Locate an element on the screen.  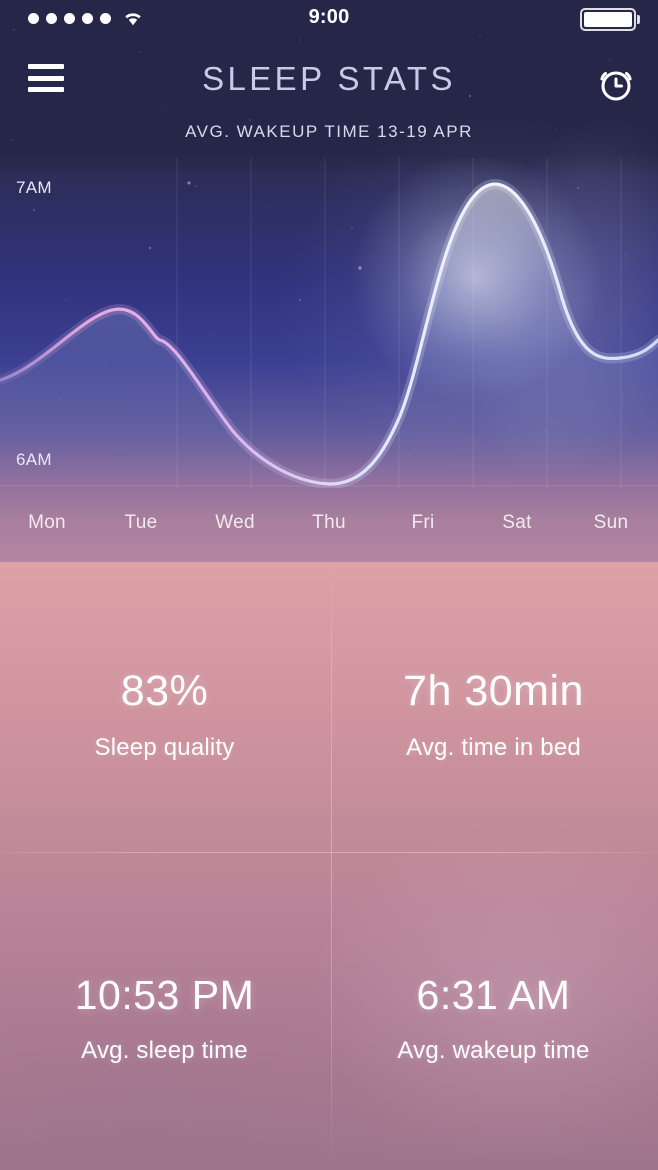
battery-icon is located at coordinates (609, 19).